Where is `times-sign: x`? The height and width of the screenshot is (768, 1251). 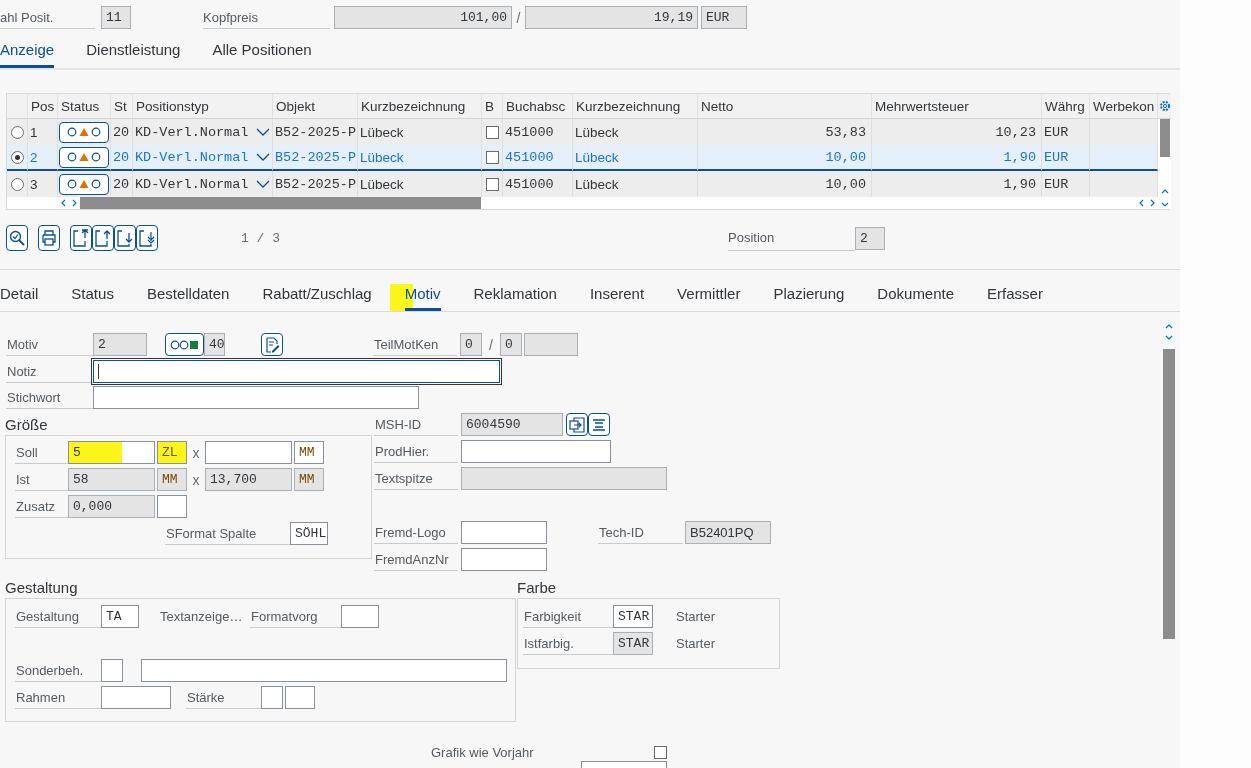
times-sign: x is located at coordinates (196, 480).